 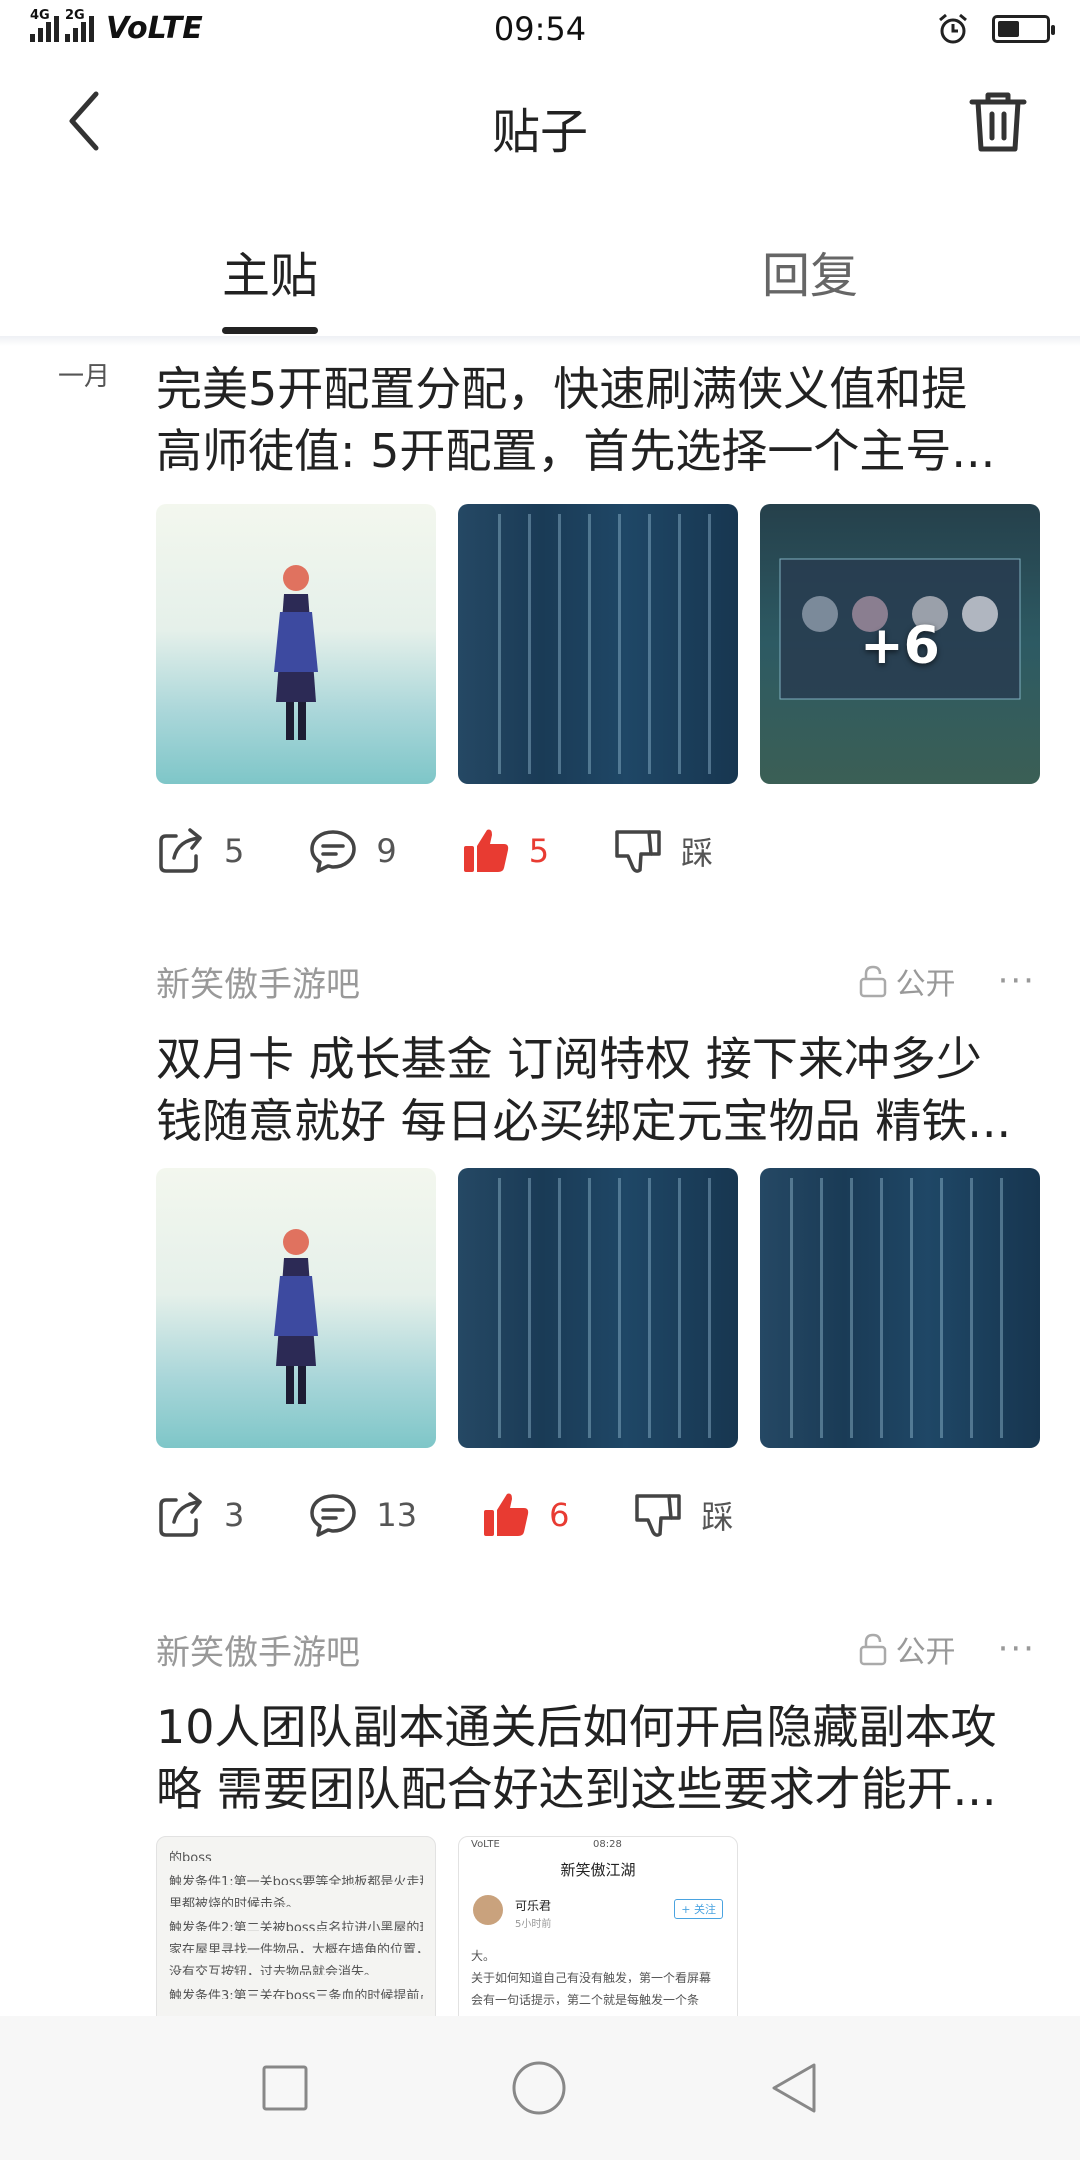 What do you see at coordinates (576, 1727) in the screenshot?
I see `post-title-line: 10人团队副本通关后如何开启隐藏副本攻` at bounding box center [576, 1727].